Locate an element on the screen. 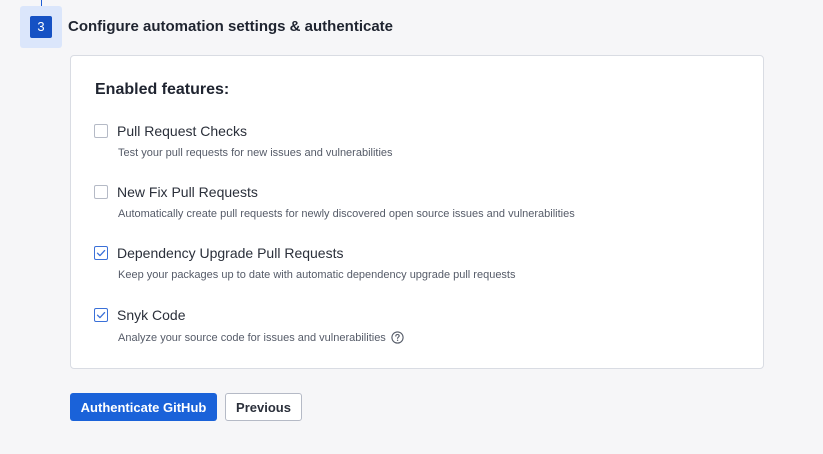 Image resolution: width=823 pixels, height=454 pixels. step-number: 3 is located at coordinates (41, 27).